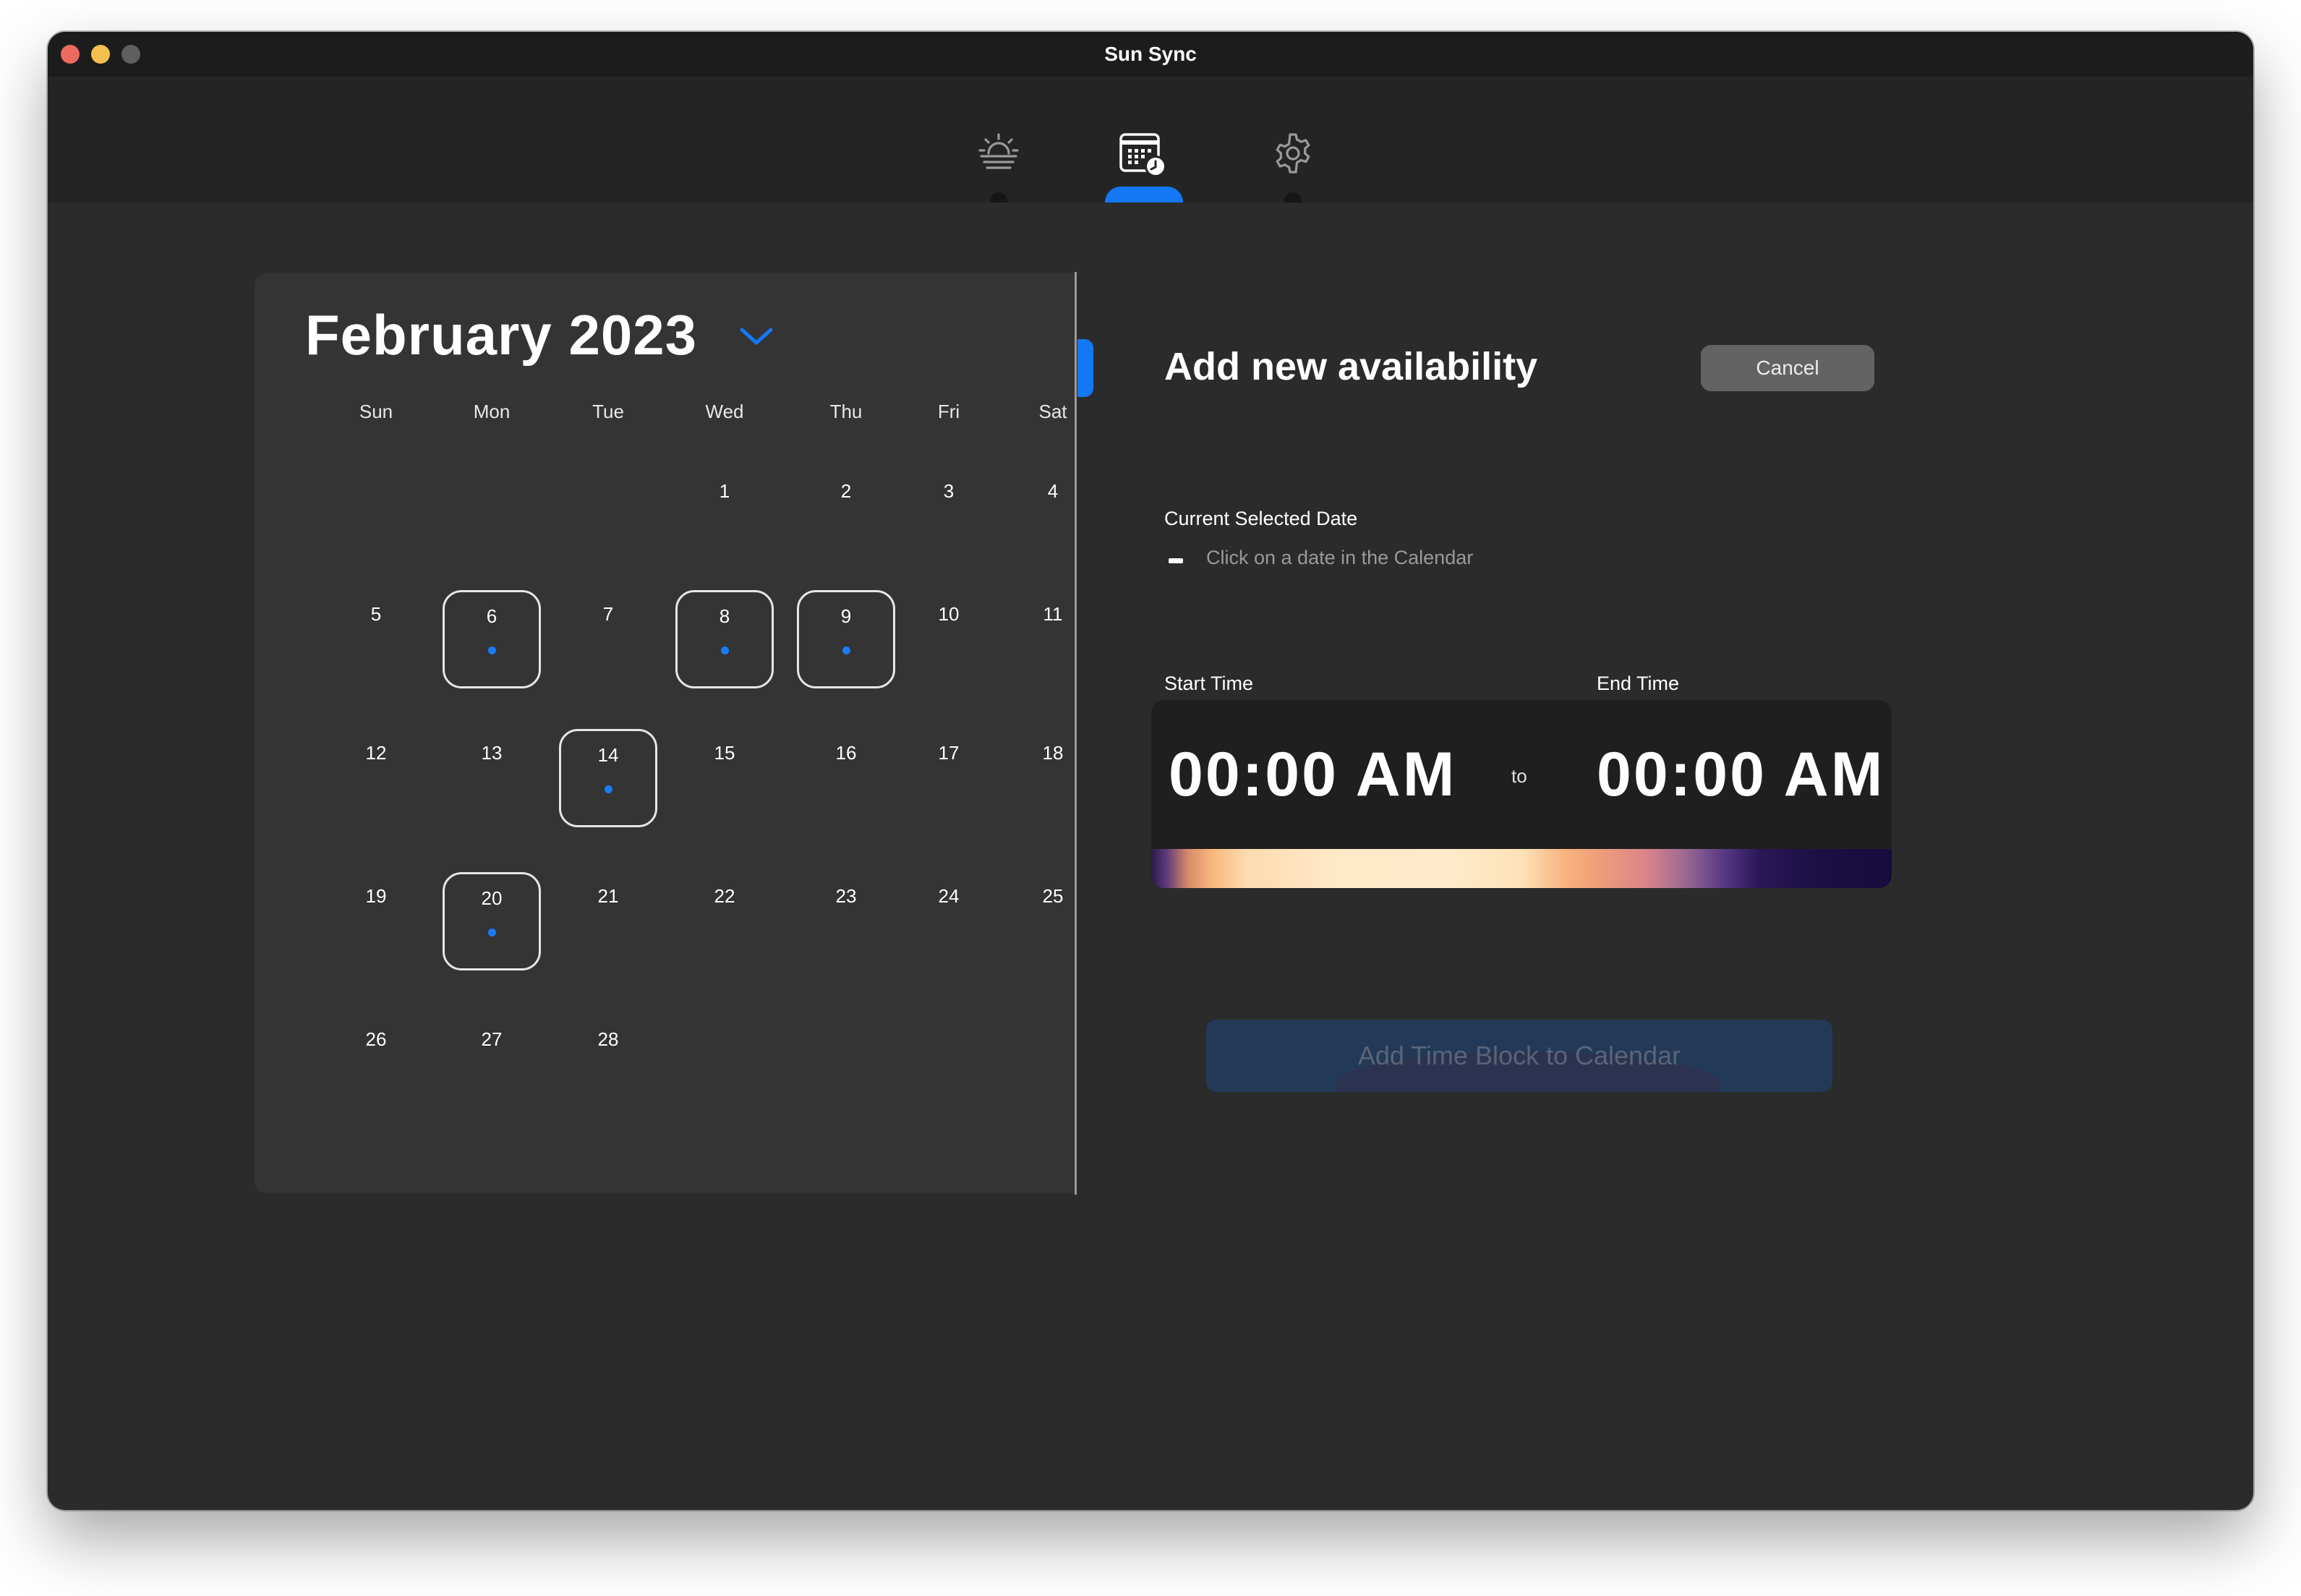 This screenshot has width=2301, height=1596. What do you see at coordinates (492, 1039) in the screenshot?
I see `calendar-day-number: 27` at bounding box center [492, 1039].